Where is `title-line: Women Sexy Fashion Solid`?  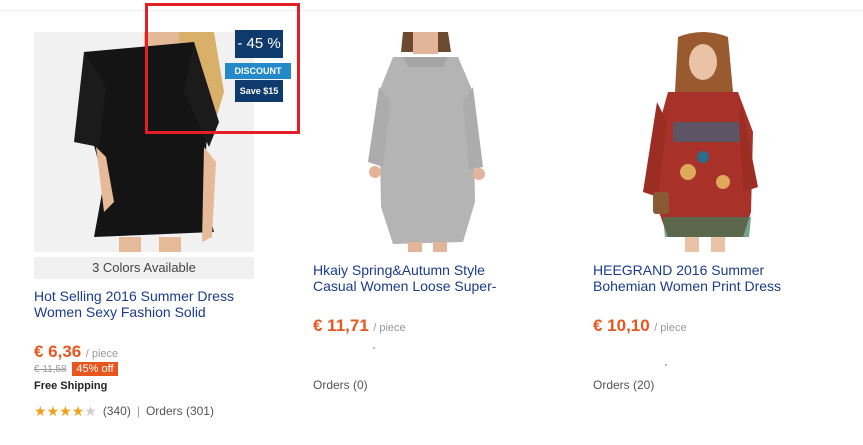 title-line: Women Sexy Fashion Solid is located at coordinates (120, 312).